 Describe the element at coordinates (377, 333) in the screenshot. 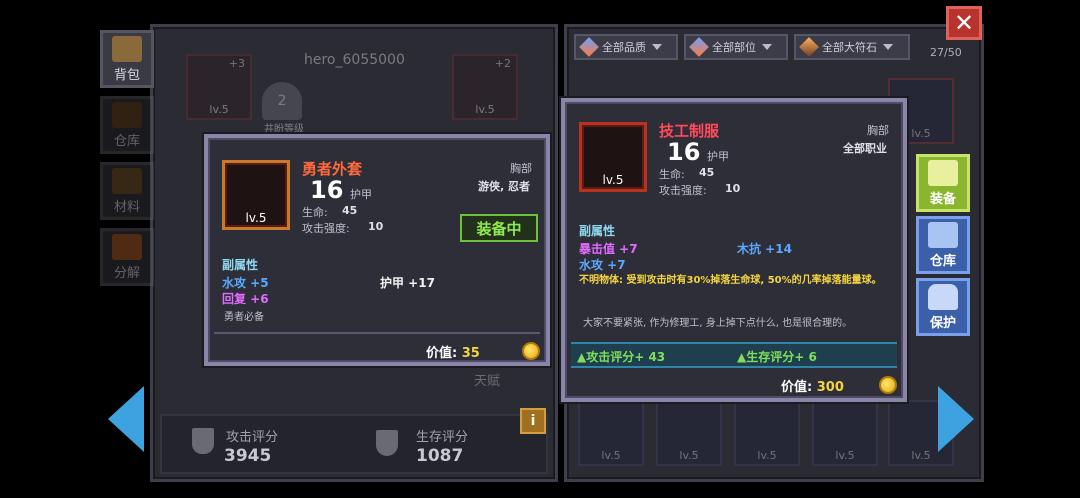

I see `divider` at that location.